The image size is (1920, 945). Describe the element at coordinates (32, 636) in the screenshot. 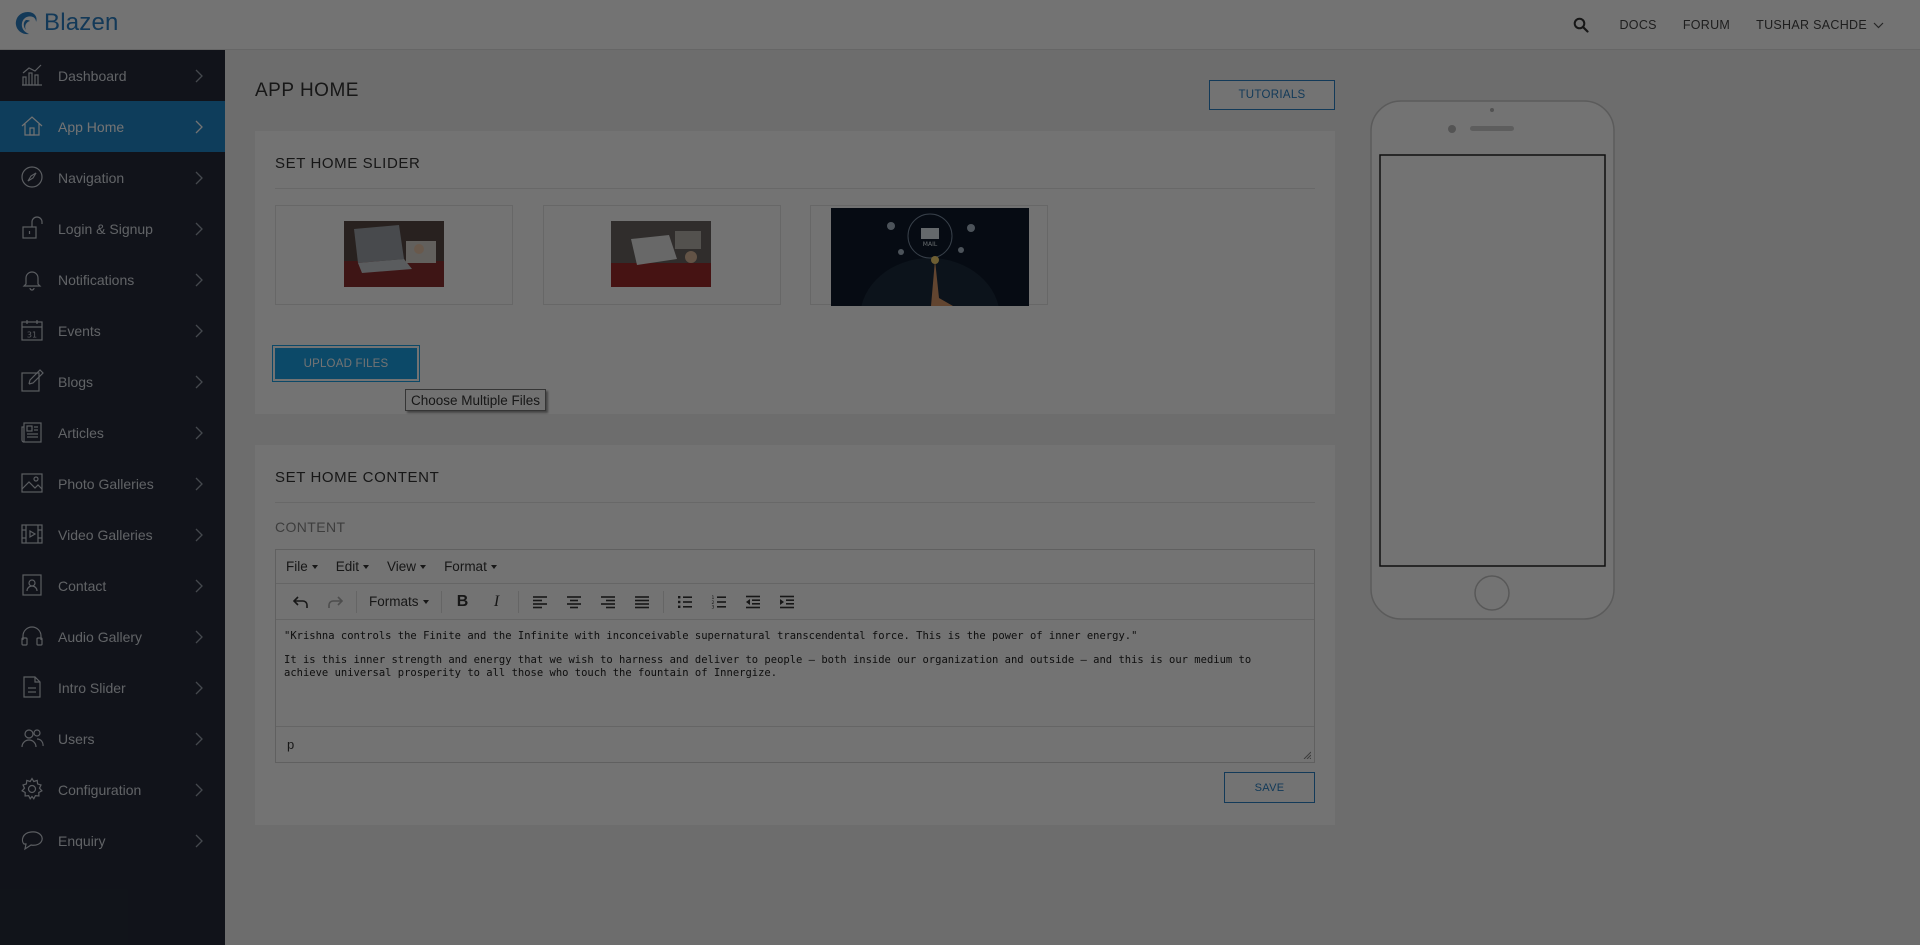

I see `headphones-icon` at that location.